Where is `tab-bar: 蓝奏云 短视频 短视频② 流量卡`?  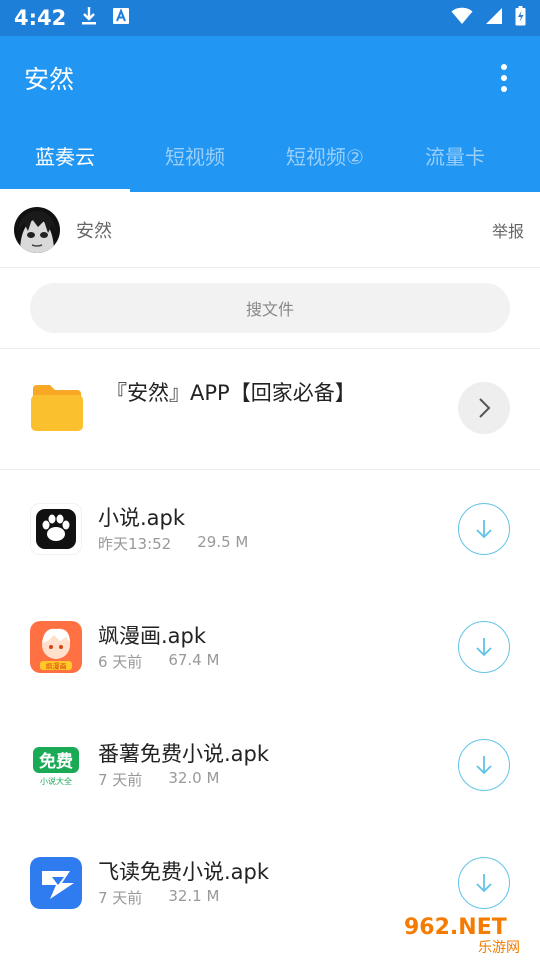 tab-bar: 蓝奏云 短视频 短视频② 流量卡 is located at coordinates (270, 156).